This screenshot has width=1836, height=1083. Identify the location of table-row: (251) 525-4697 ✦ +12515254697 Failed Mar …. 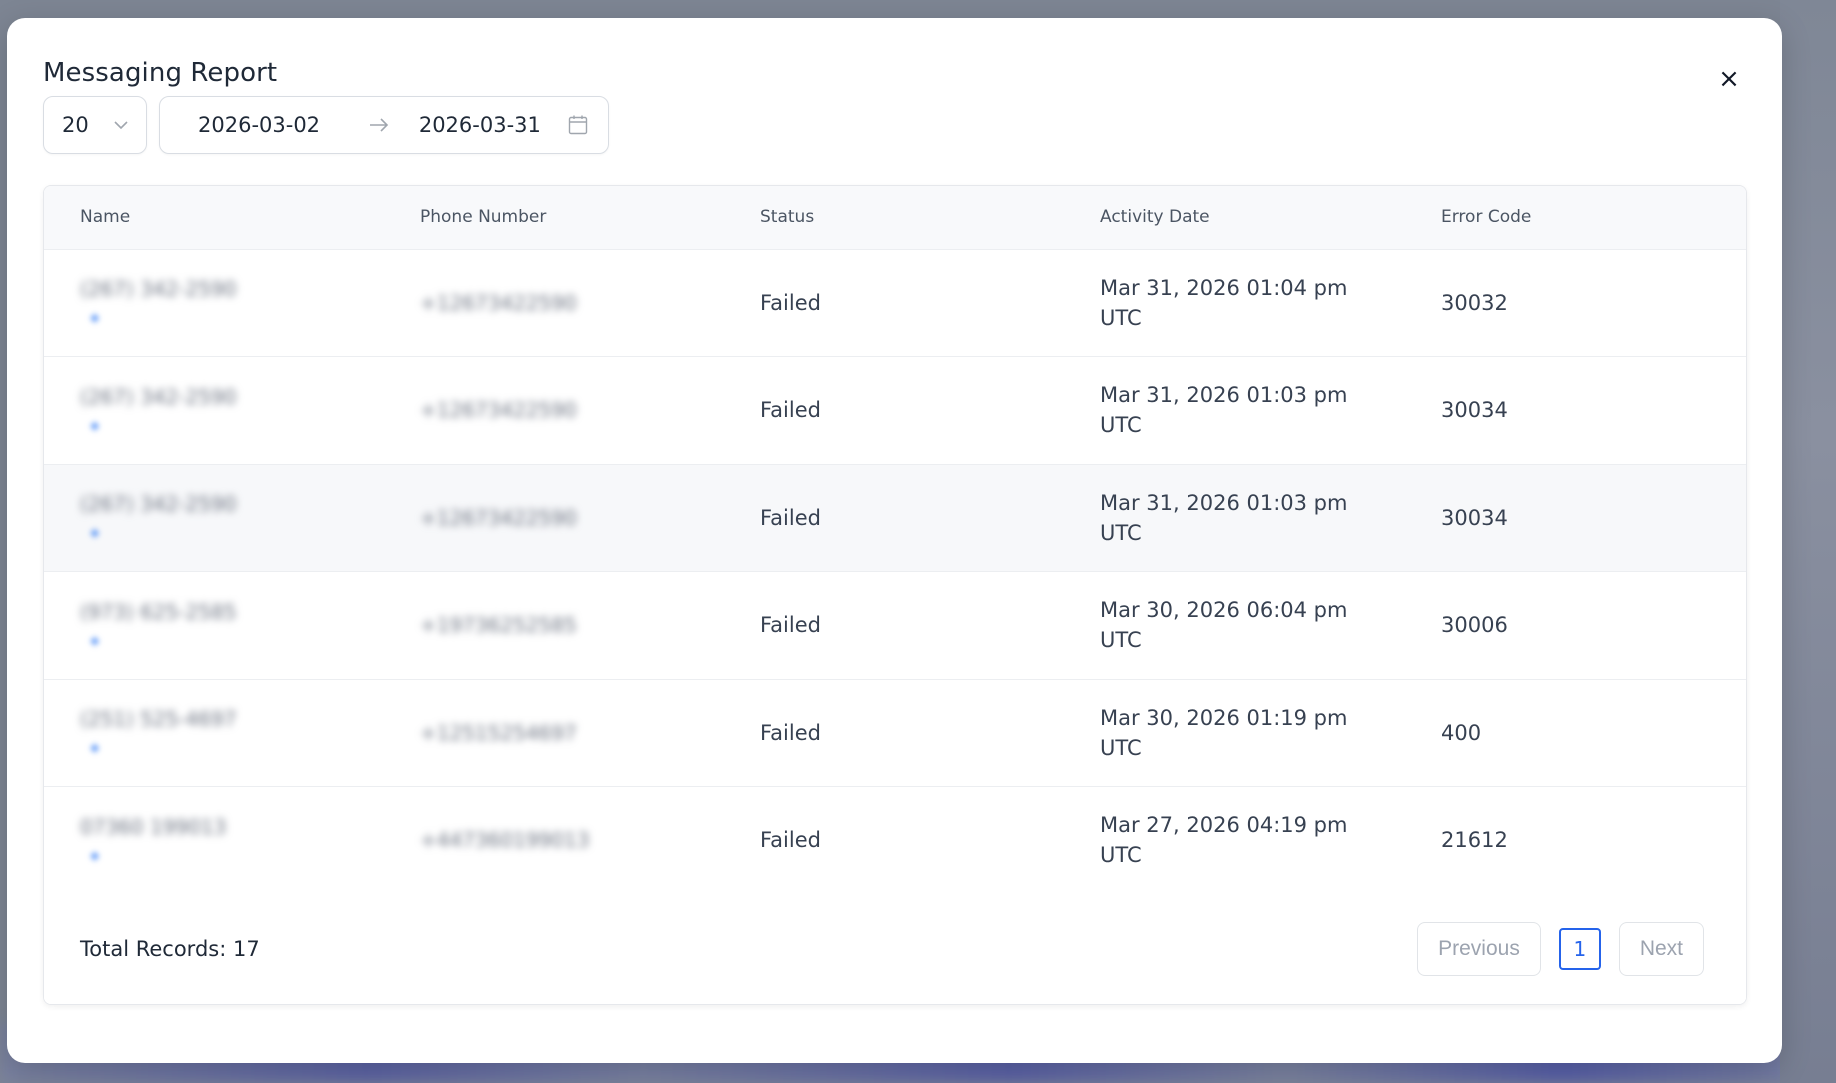
(895, 733).